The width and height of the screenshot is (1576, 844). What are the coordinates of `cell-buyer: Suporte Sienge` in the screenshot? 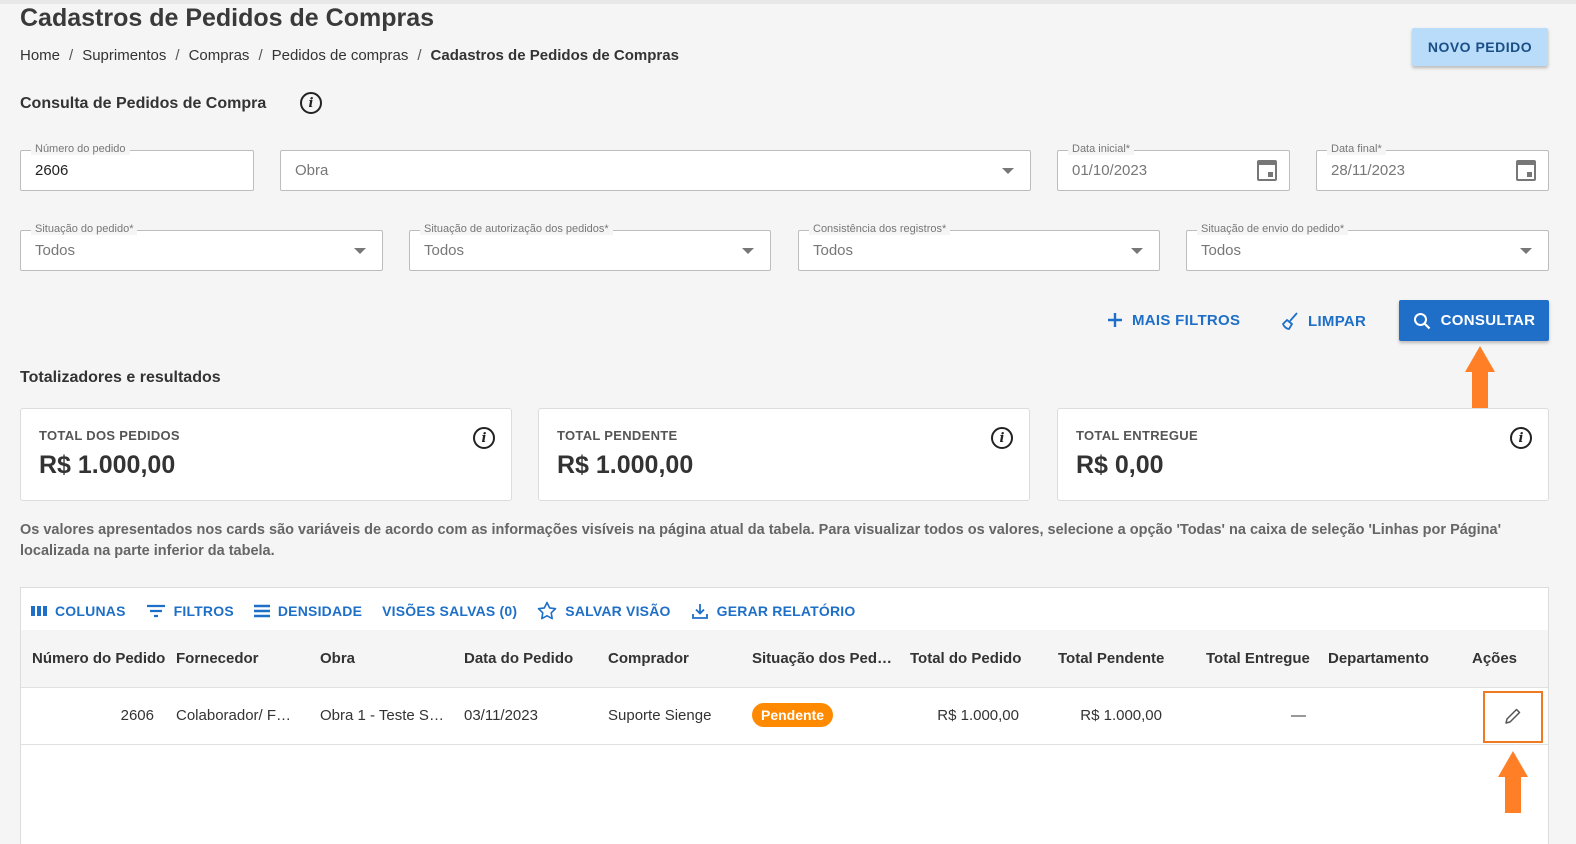 It's located at (660, 715).